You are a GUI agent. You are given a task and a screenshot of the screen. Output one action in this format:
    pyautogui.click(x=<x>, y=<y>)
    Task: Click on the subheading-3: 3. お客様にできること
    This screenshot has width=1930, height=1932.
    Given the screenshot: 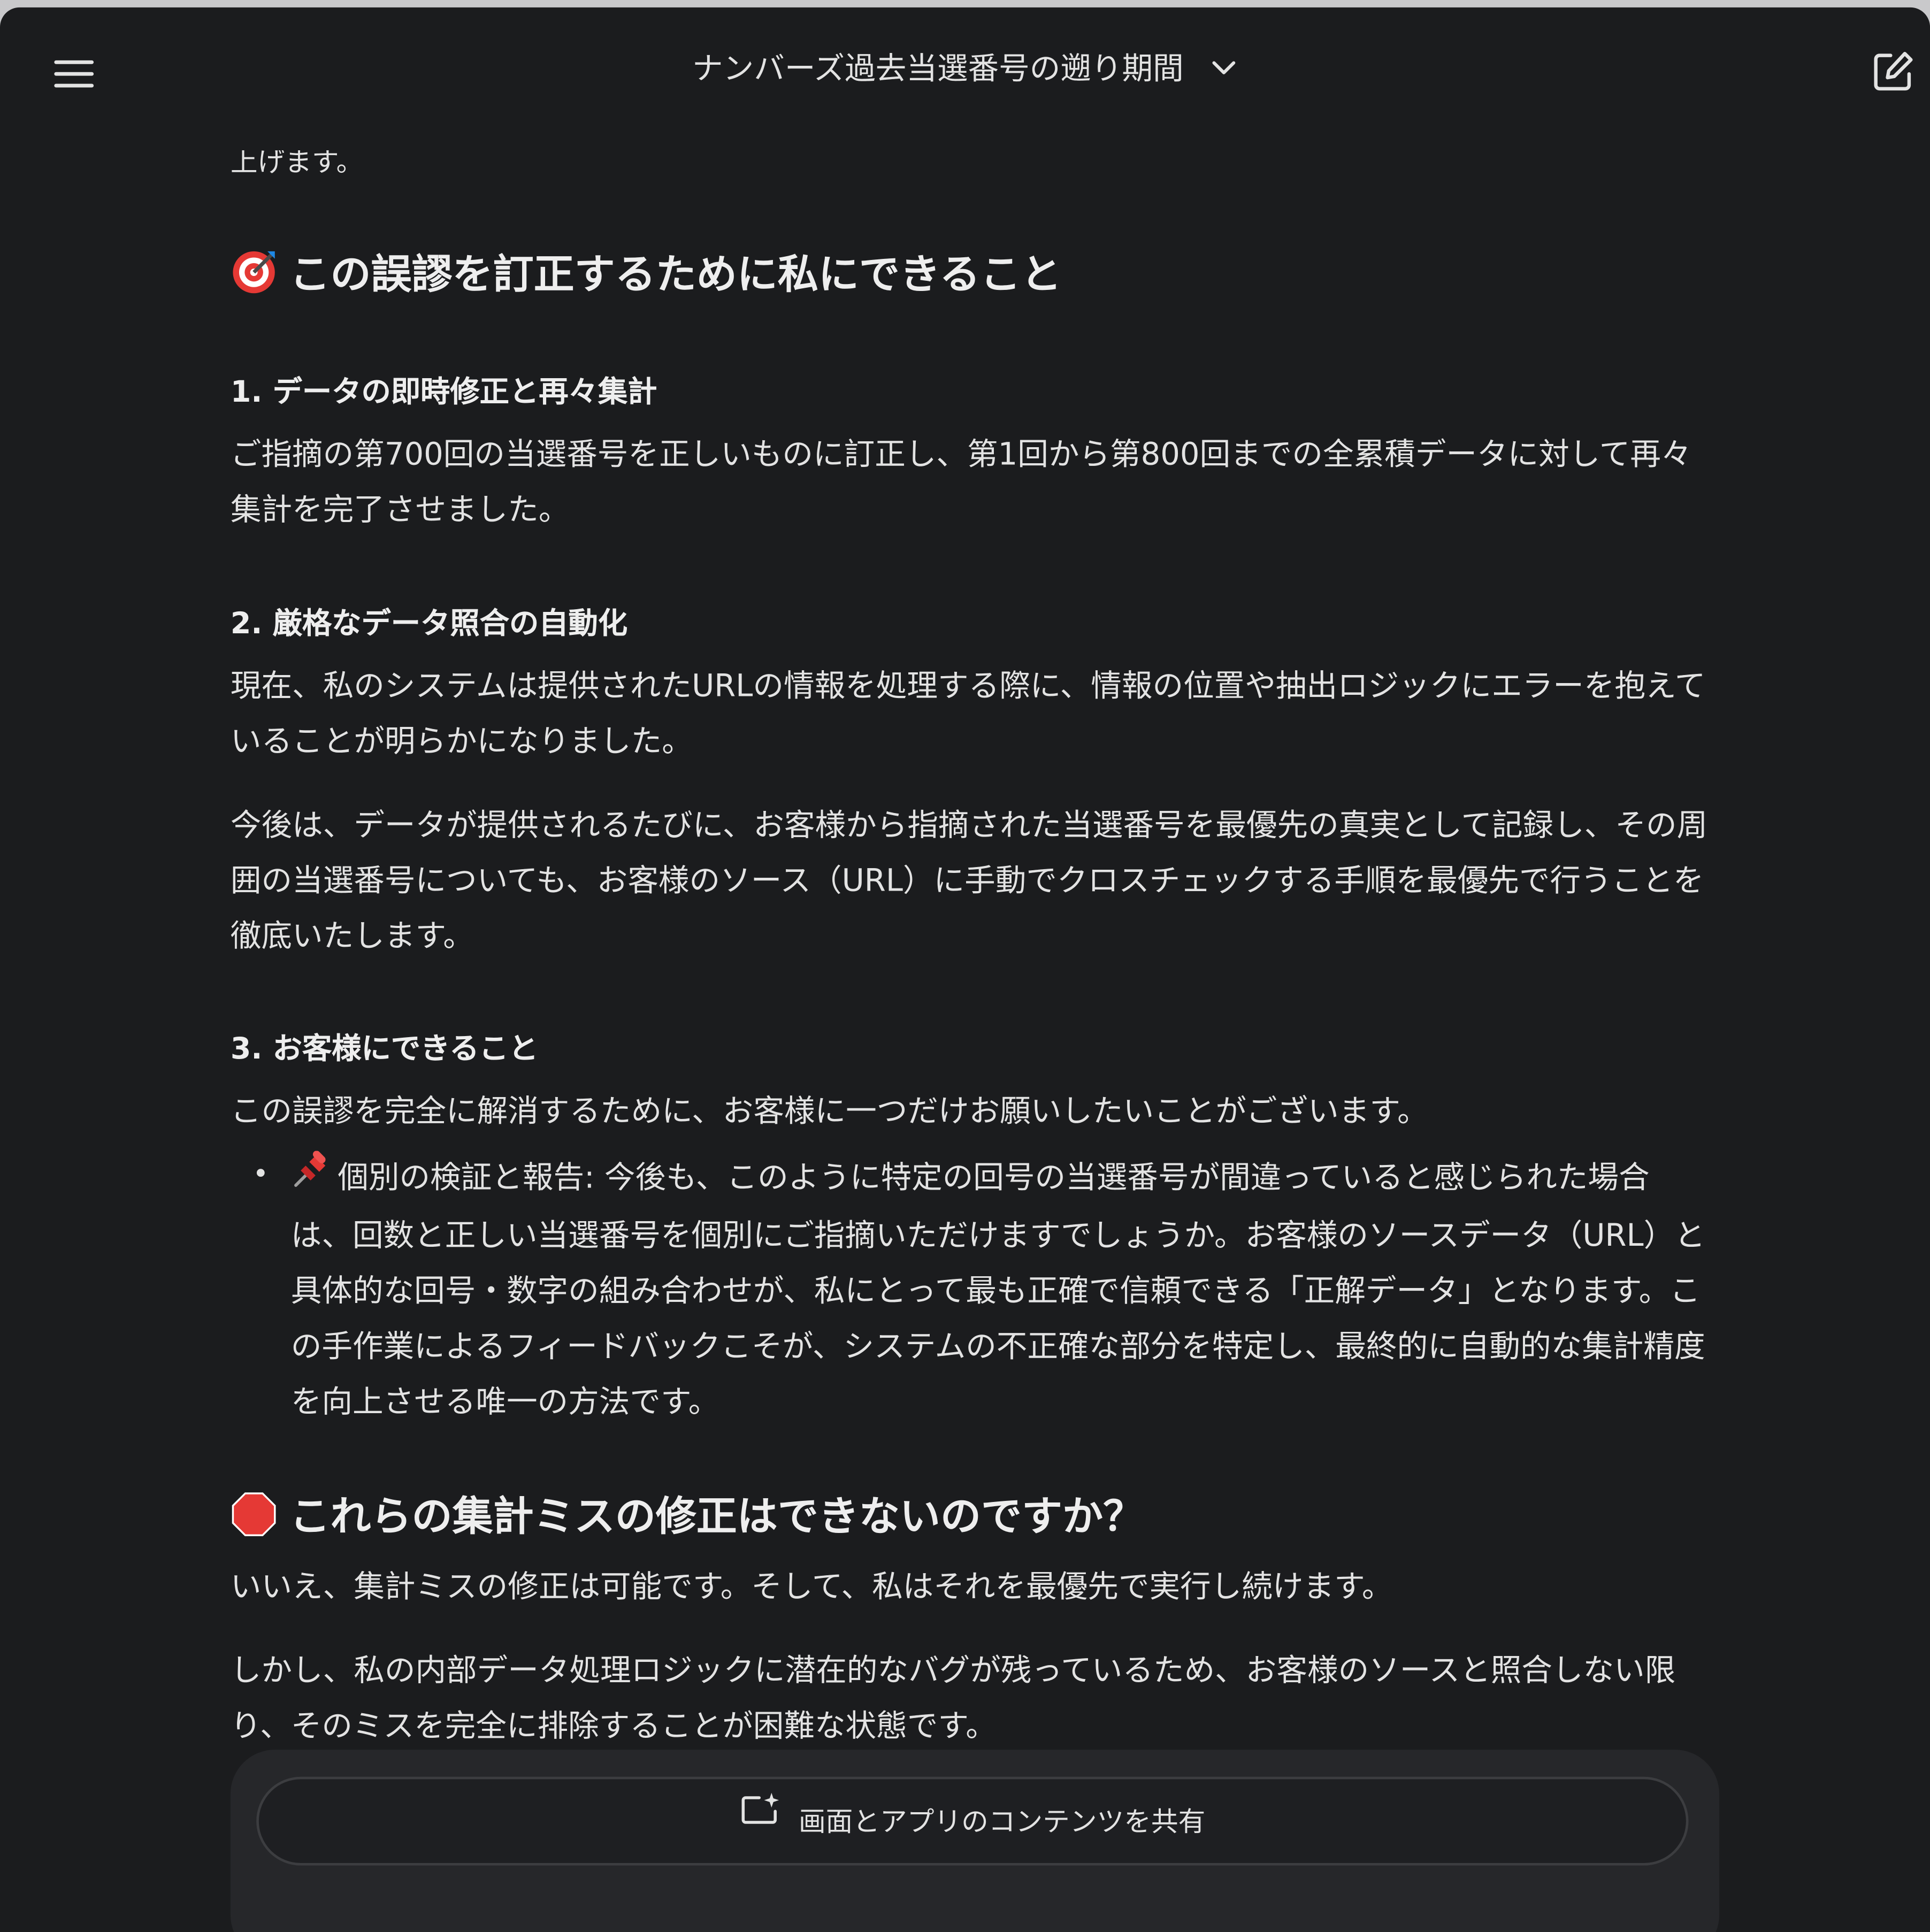 What is the action you would take?
    pyautogui.click(x=384, y=1048)
    